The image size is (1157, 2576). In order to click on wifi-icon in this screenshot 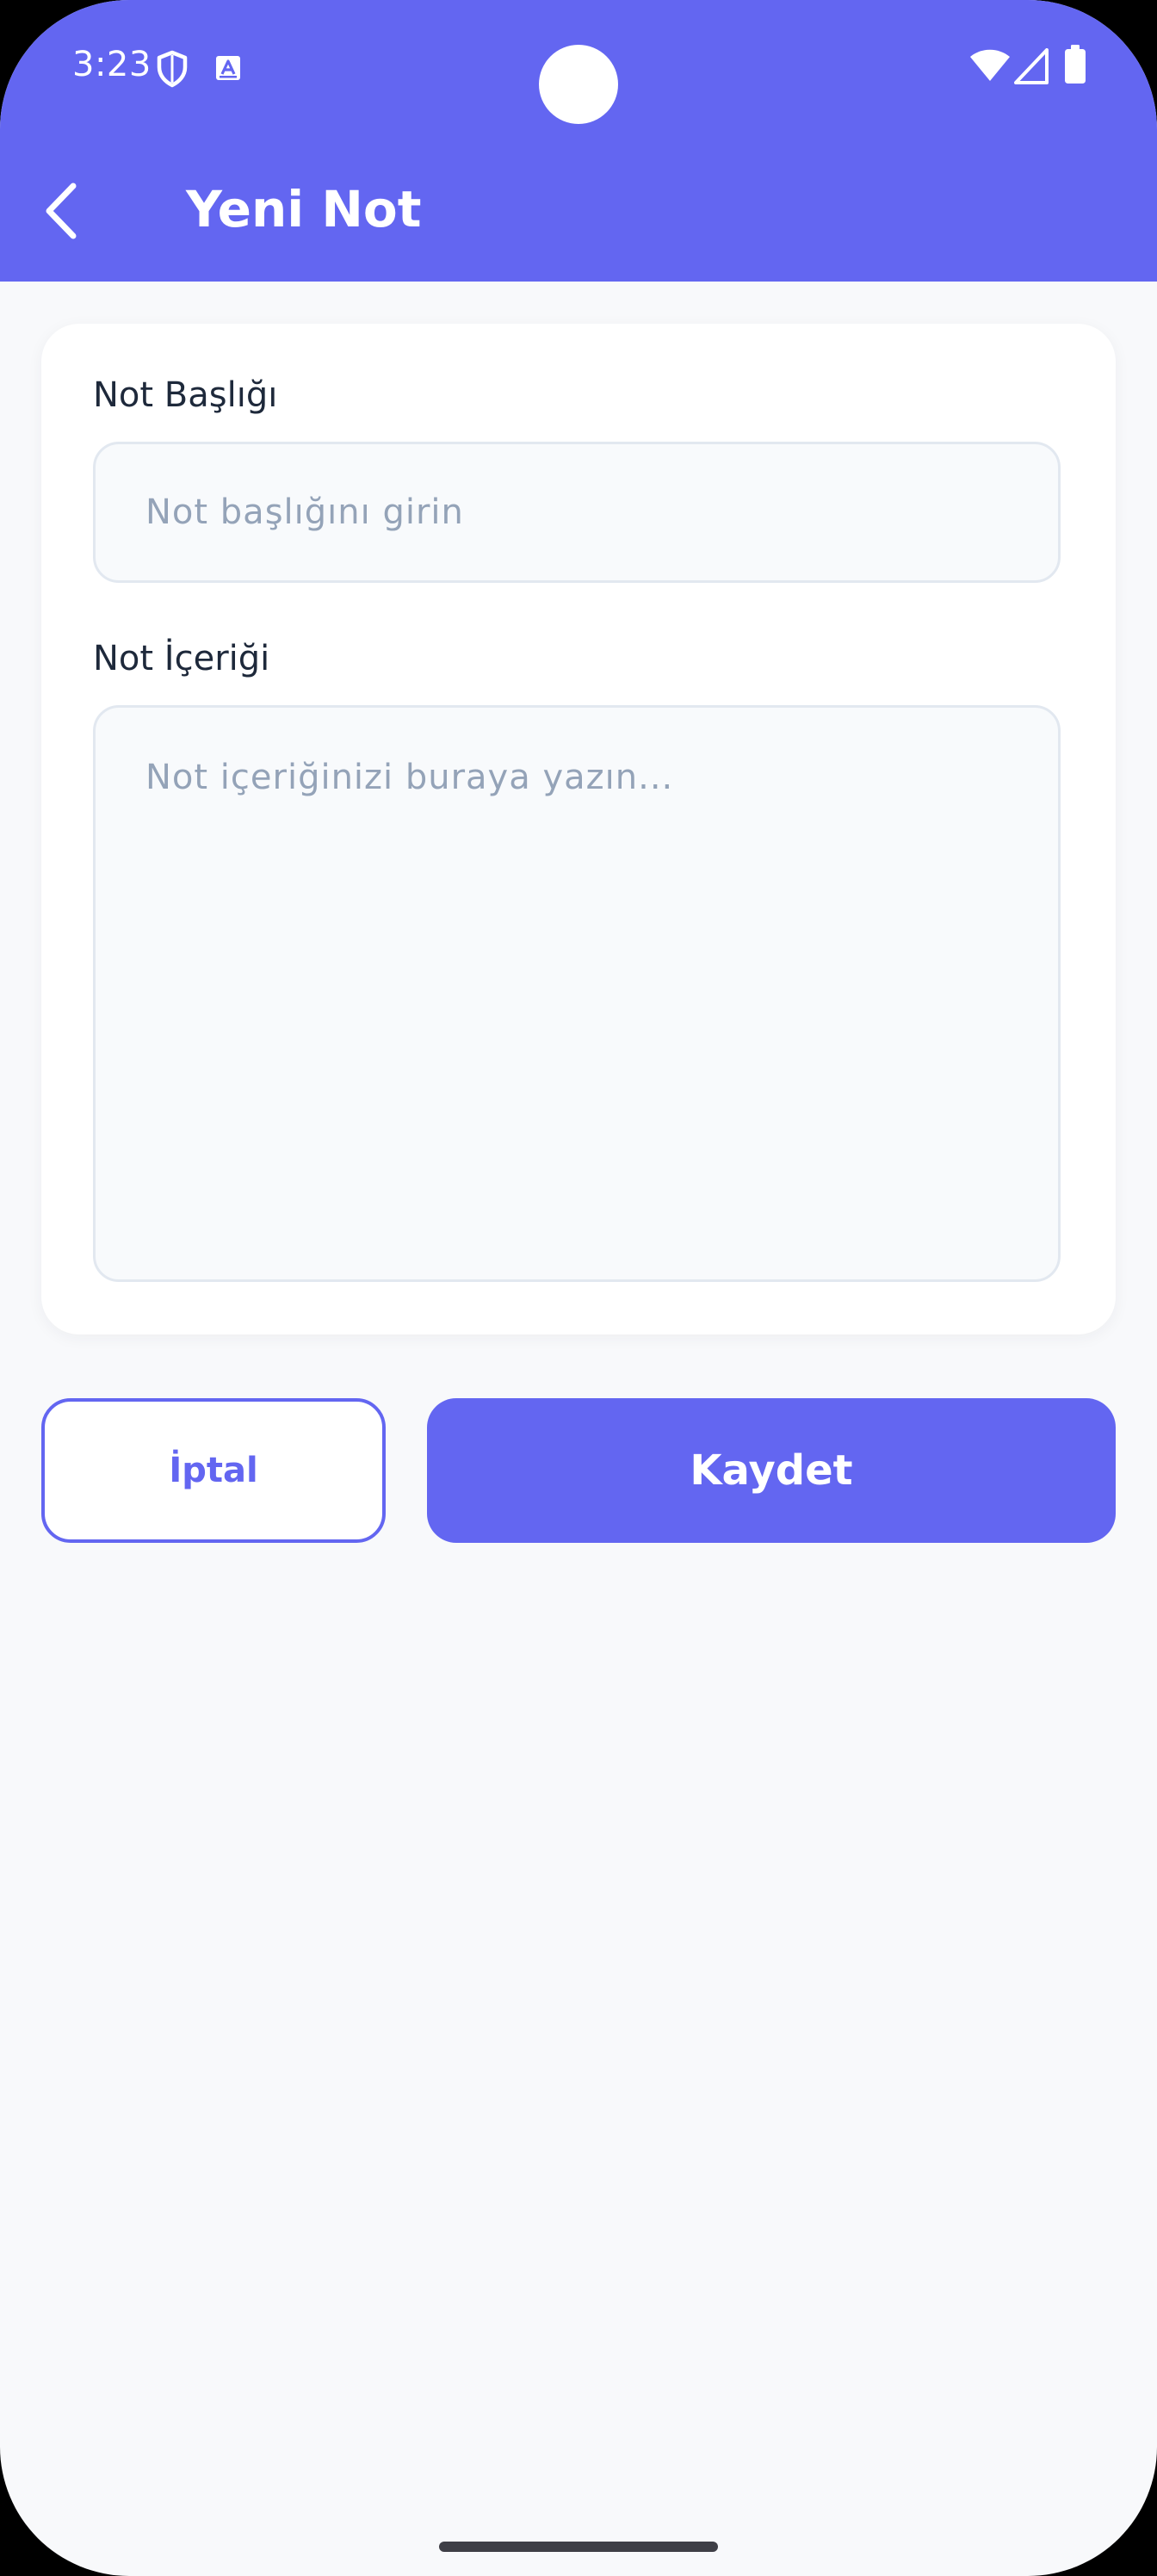, I will do `click(990, 65)`.